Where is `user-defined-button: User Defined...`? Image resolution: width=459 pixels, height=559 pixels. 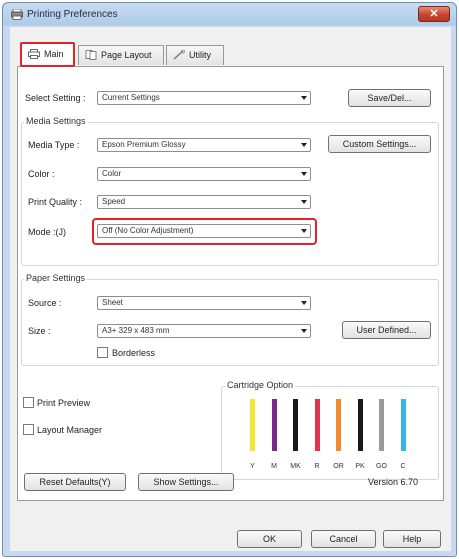
user-defined-button: User Defined... is located at coordinates (386, 330).